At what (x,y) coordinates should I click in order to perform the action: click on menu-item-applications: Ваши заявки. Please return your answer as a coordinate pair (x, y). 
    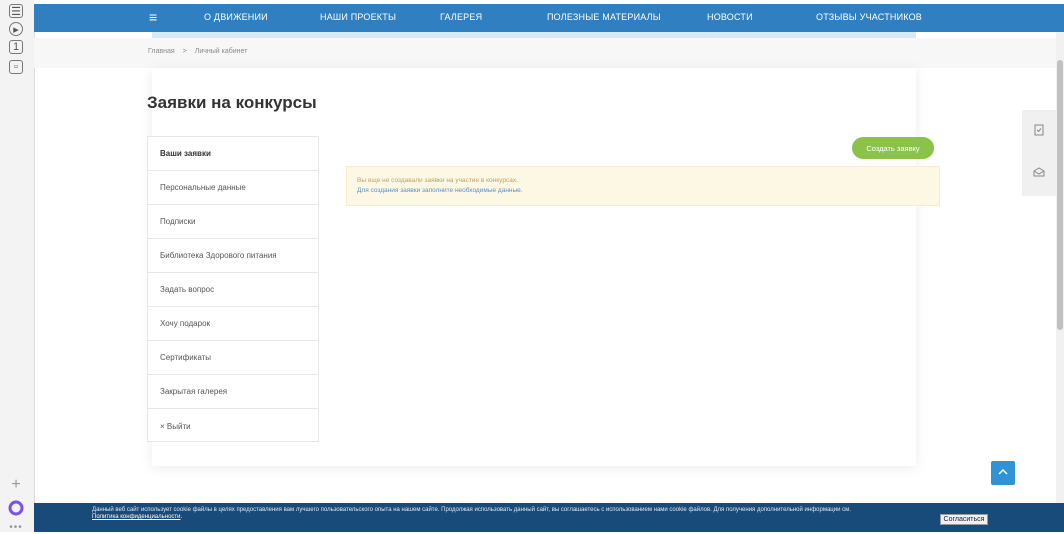
    Looking at the image, I should click on (233, 154).